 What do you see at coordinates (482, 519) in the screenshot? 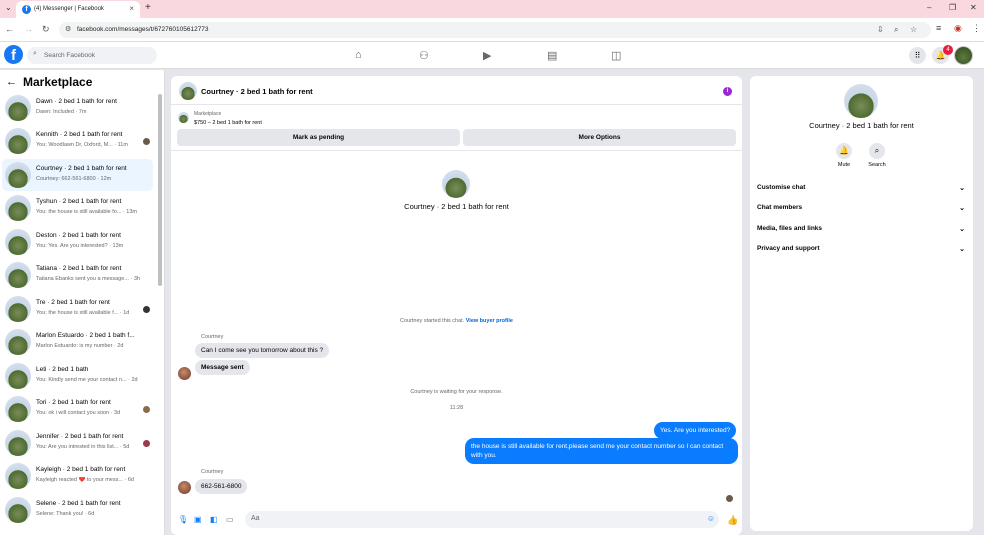
I see `message-input: Aa ☺` at bounding box center [482, 519].